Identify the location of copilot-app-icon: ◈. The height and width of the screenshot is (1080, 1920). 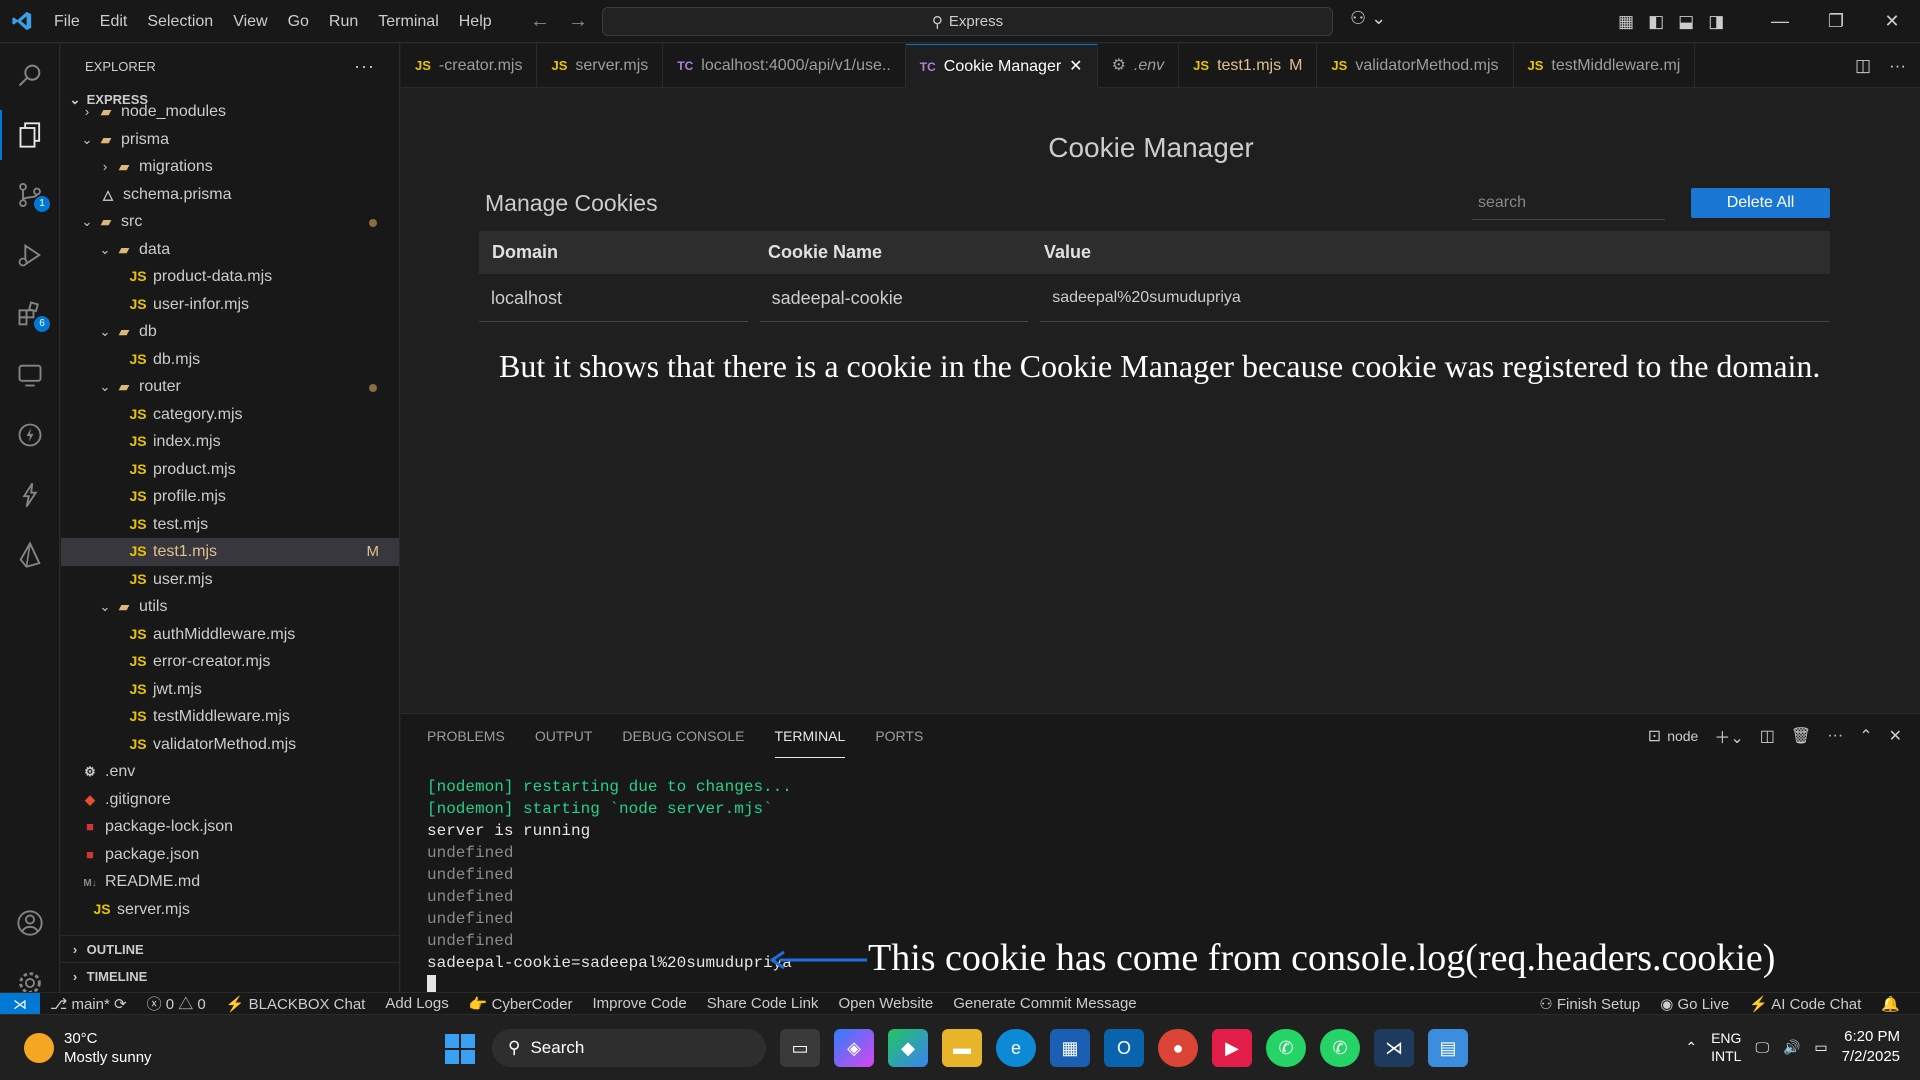
(854, 1048).